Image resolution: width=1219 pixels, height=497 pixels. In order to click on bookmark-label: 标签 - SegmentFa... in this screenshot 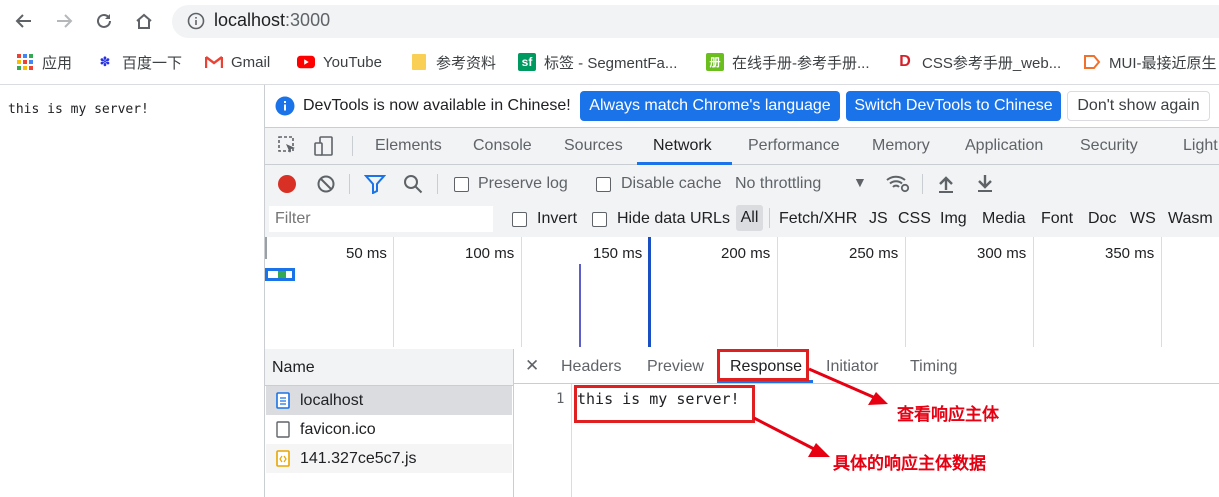, I will do `click(611, 63)`.